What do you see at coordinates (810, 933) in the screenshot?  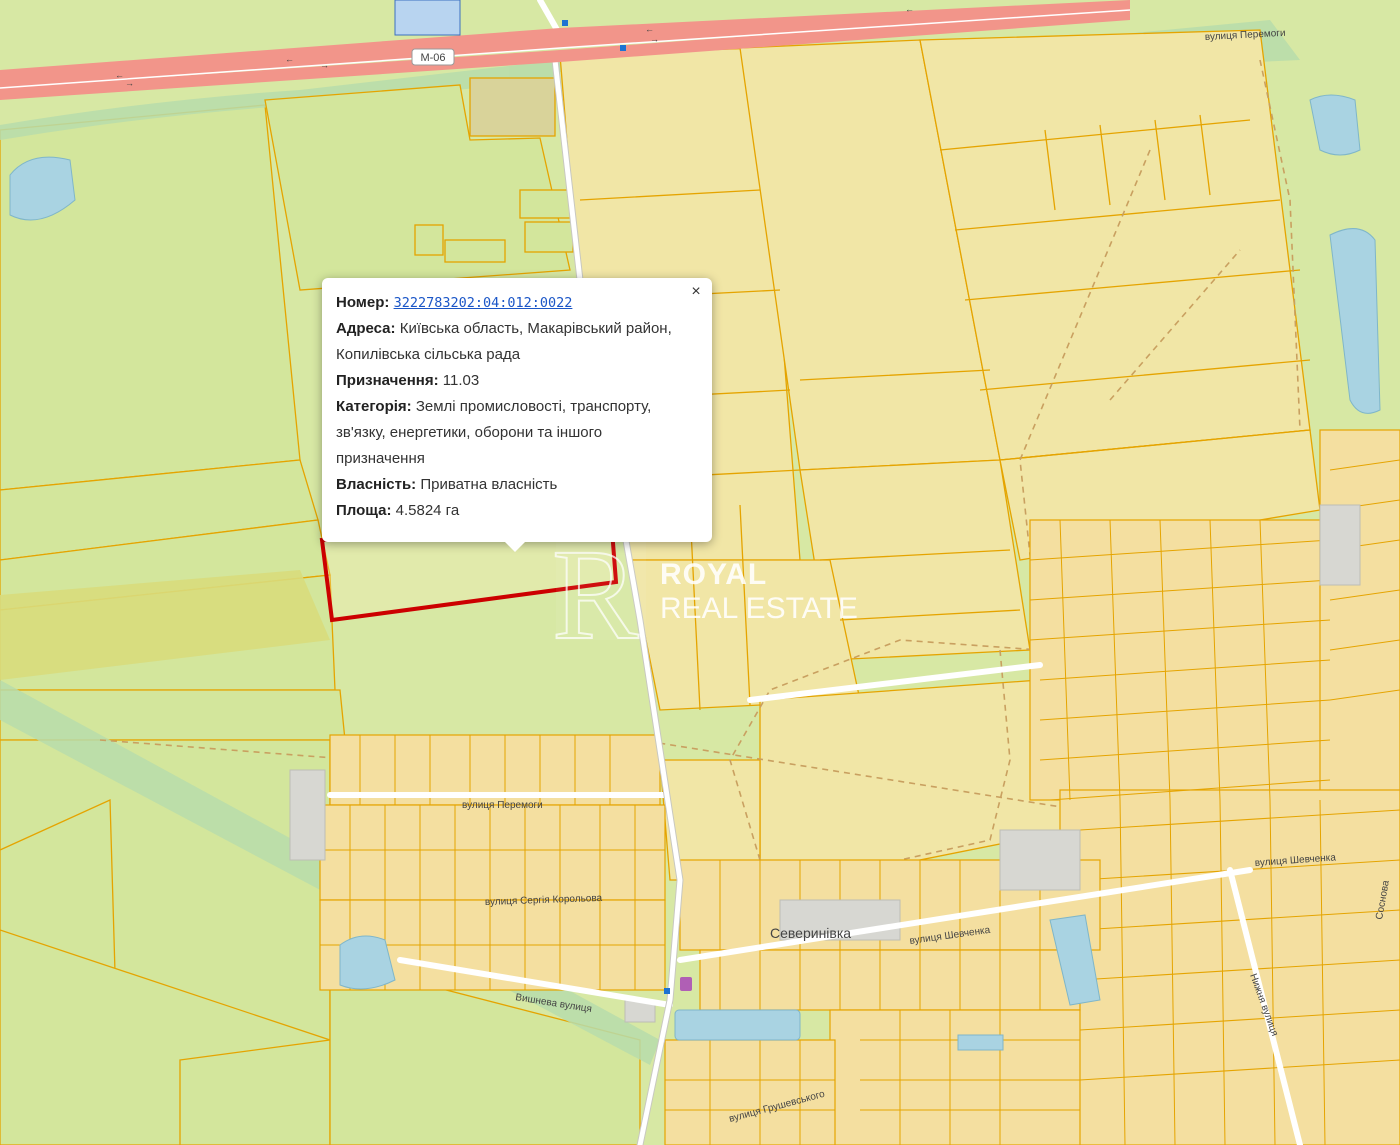 I see `village-label: Северинівка` at bounding box center [810, 933].